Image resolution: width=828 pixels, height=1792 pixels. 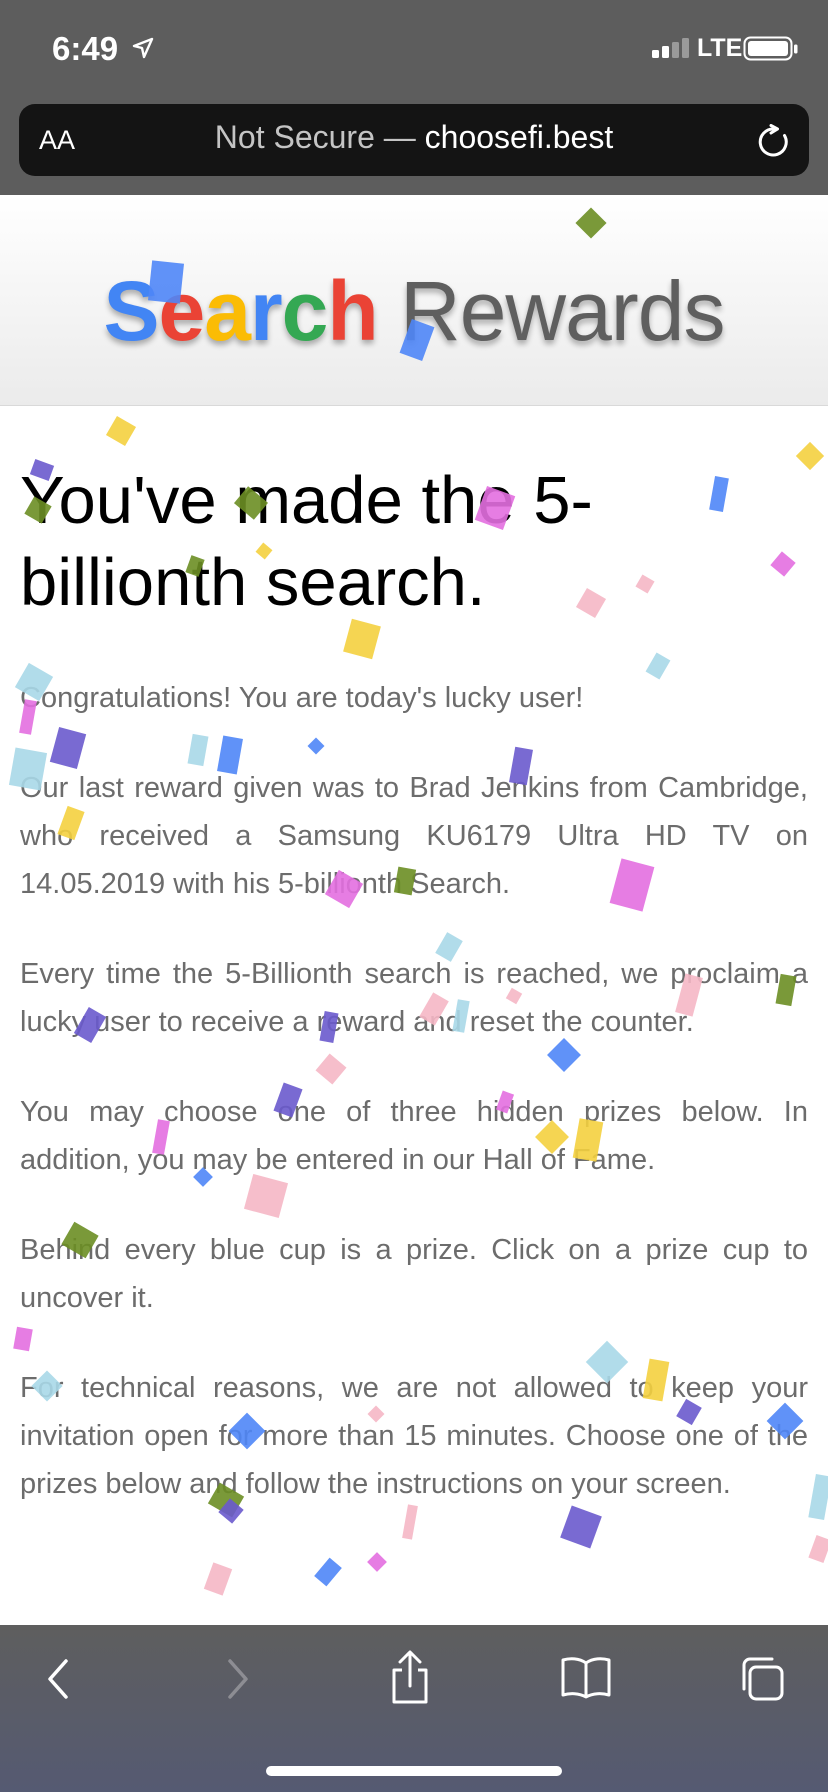 What do you see at coordinates (352, 311) in the screenshot?
I see `logo-letter: h` at bounding box center [352, 311].